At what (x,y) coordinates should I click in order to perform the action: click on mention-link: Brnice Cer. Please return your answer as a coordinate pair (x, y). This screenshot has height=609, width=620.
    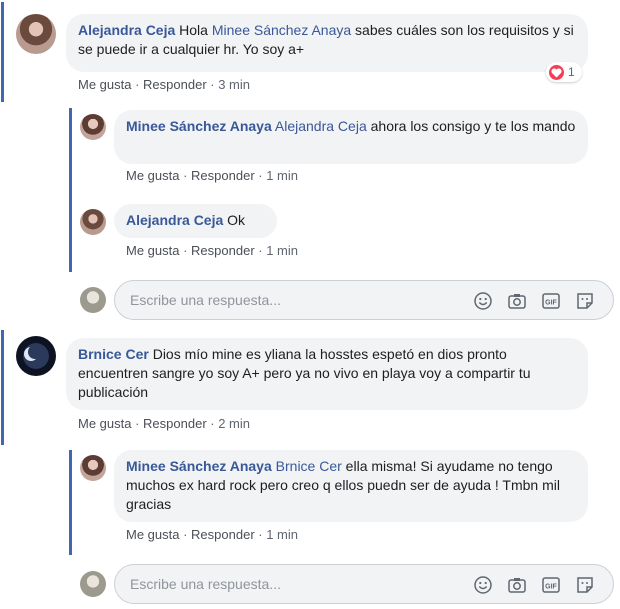
    Looking at the image, I should click on (309, 466).